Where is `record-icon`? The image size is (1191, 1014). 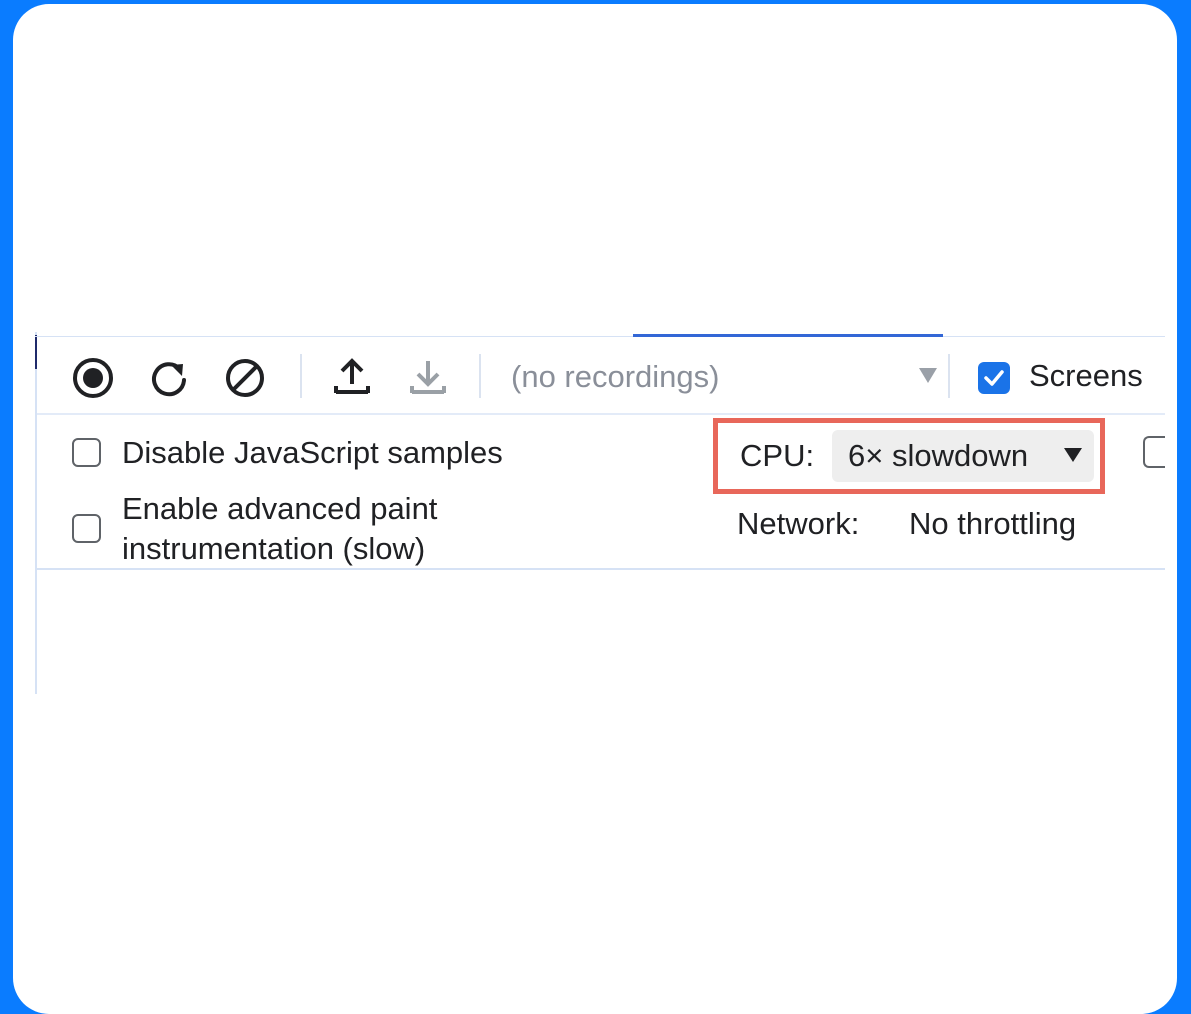 record-icon is located at coordinates (93, 378).